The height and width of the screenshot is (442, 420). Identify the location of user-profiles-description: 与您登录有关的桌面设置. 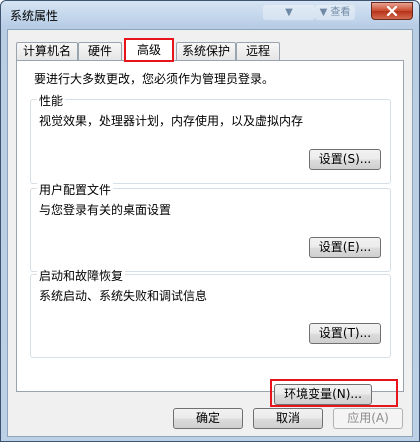
(105, 210).